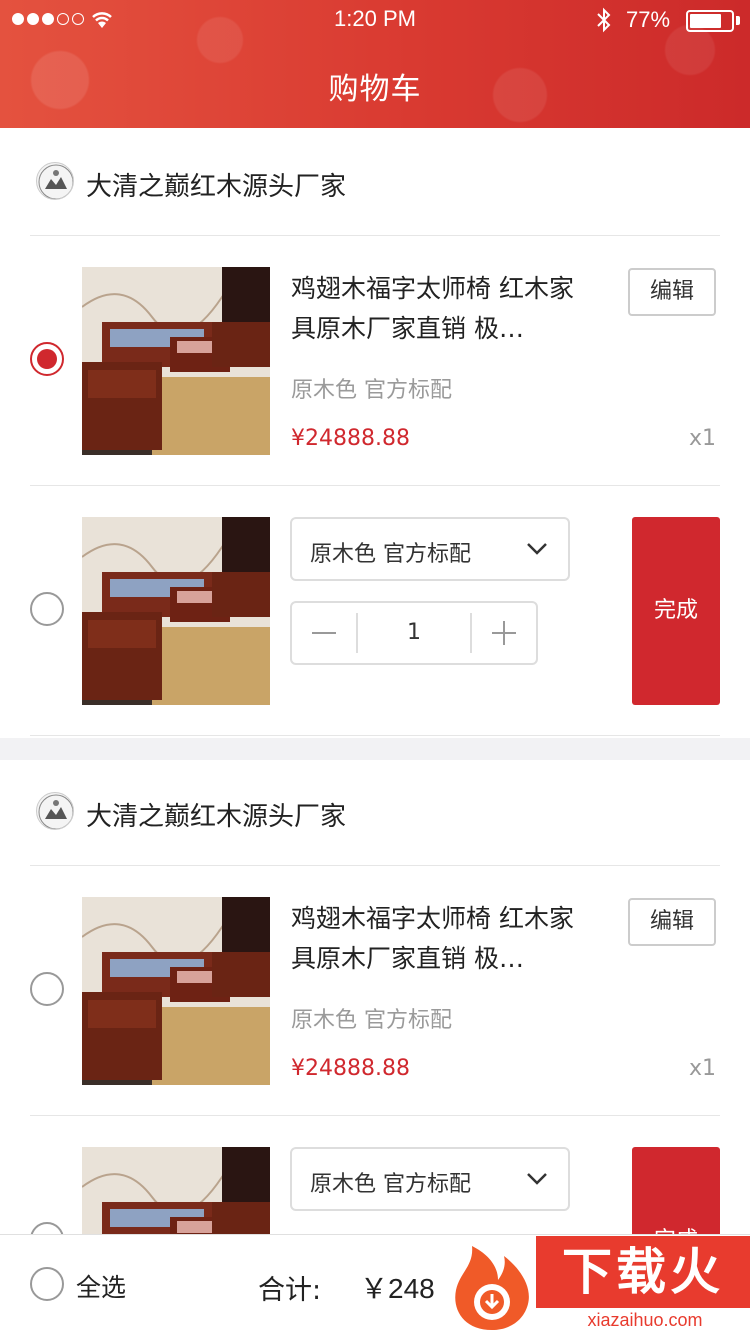  I want to click on quantity-stepper: 1, so click(414, 633).